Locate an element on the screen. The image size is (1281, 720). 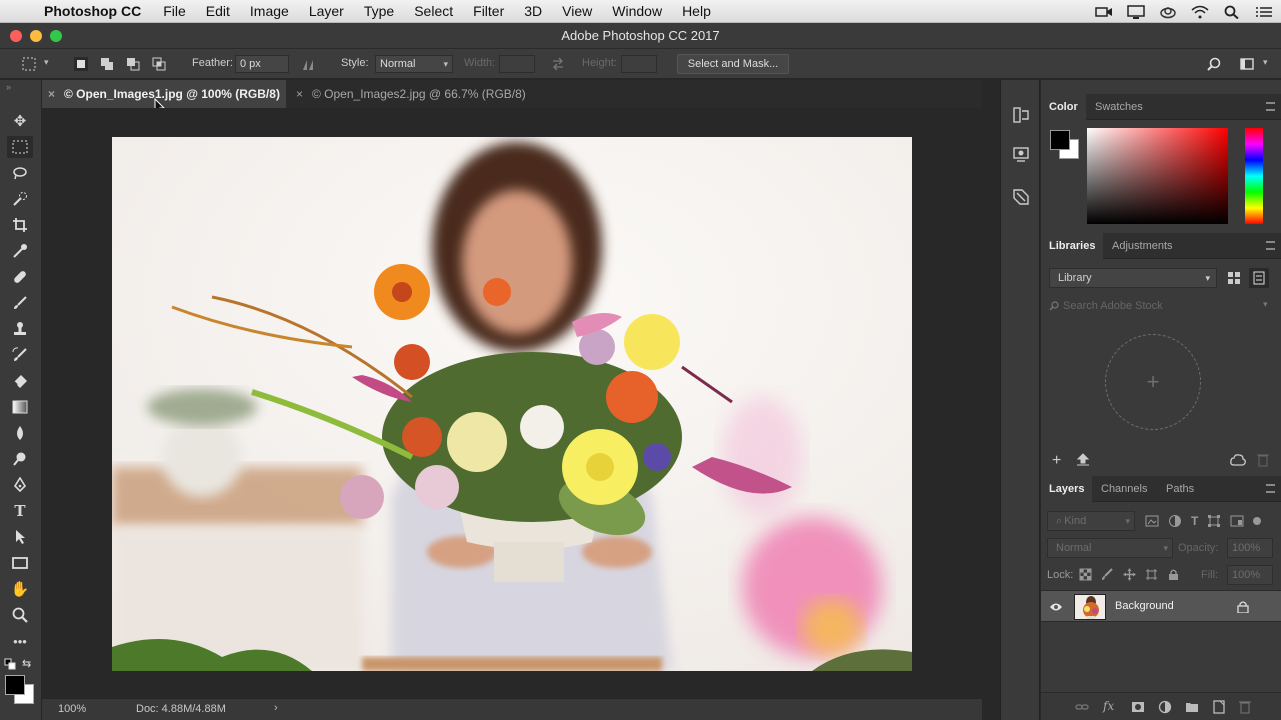
link-layers-icon is located at coordinates (1082, 707).